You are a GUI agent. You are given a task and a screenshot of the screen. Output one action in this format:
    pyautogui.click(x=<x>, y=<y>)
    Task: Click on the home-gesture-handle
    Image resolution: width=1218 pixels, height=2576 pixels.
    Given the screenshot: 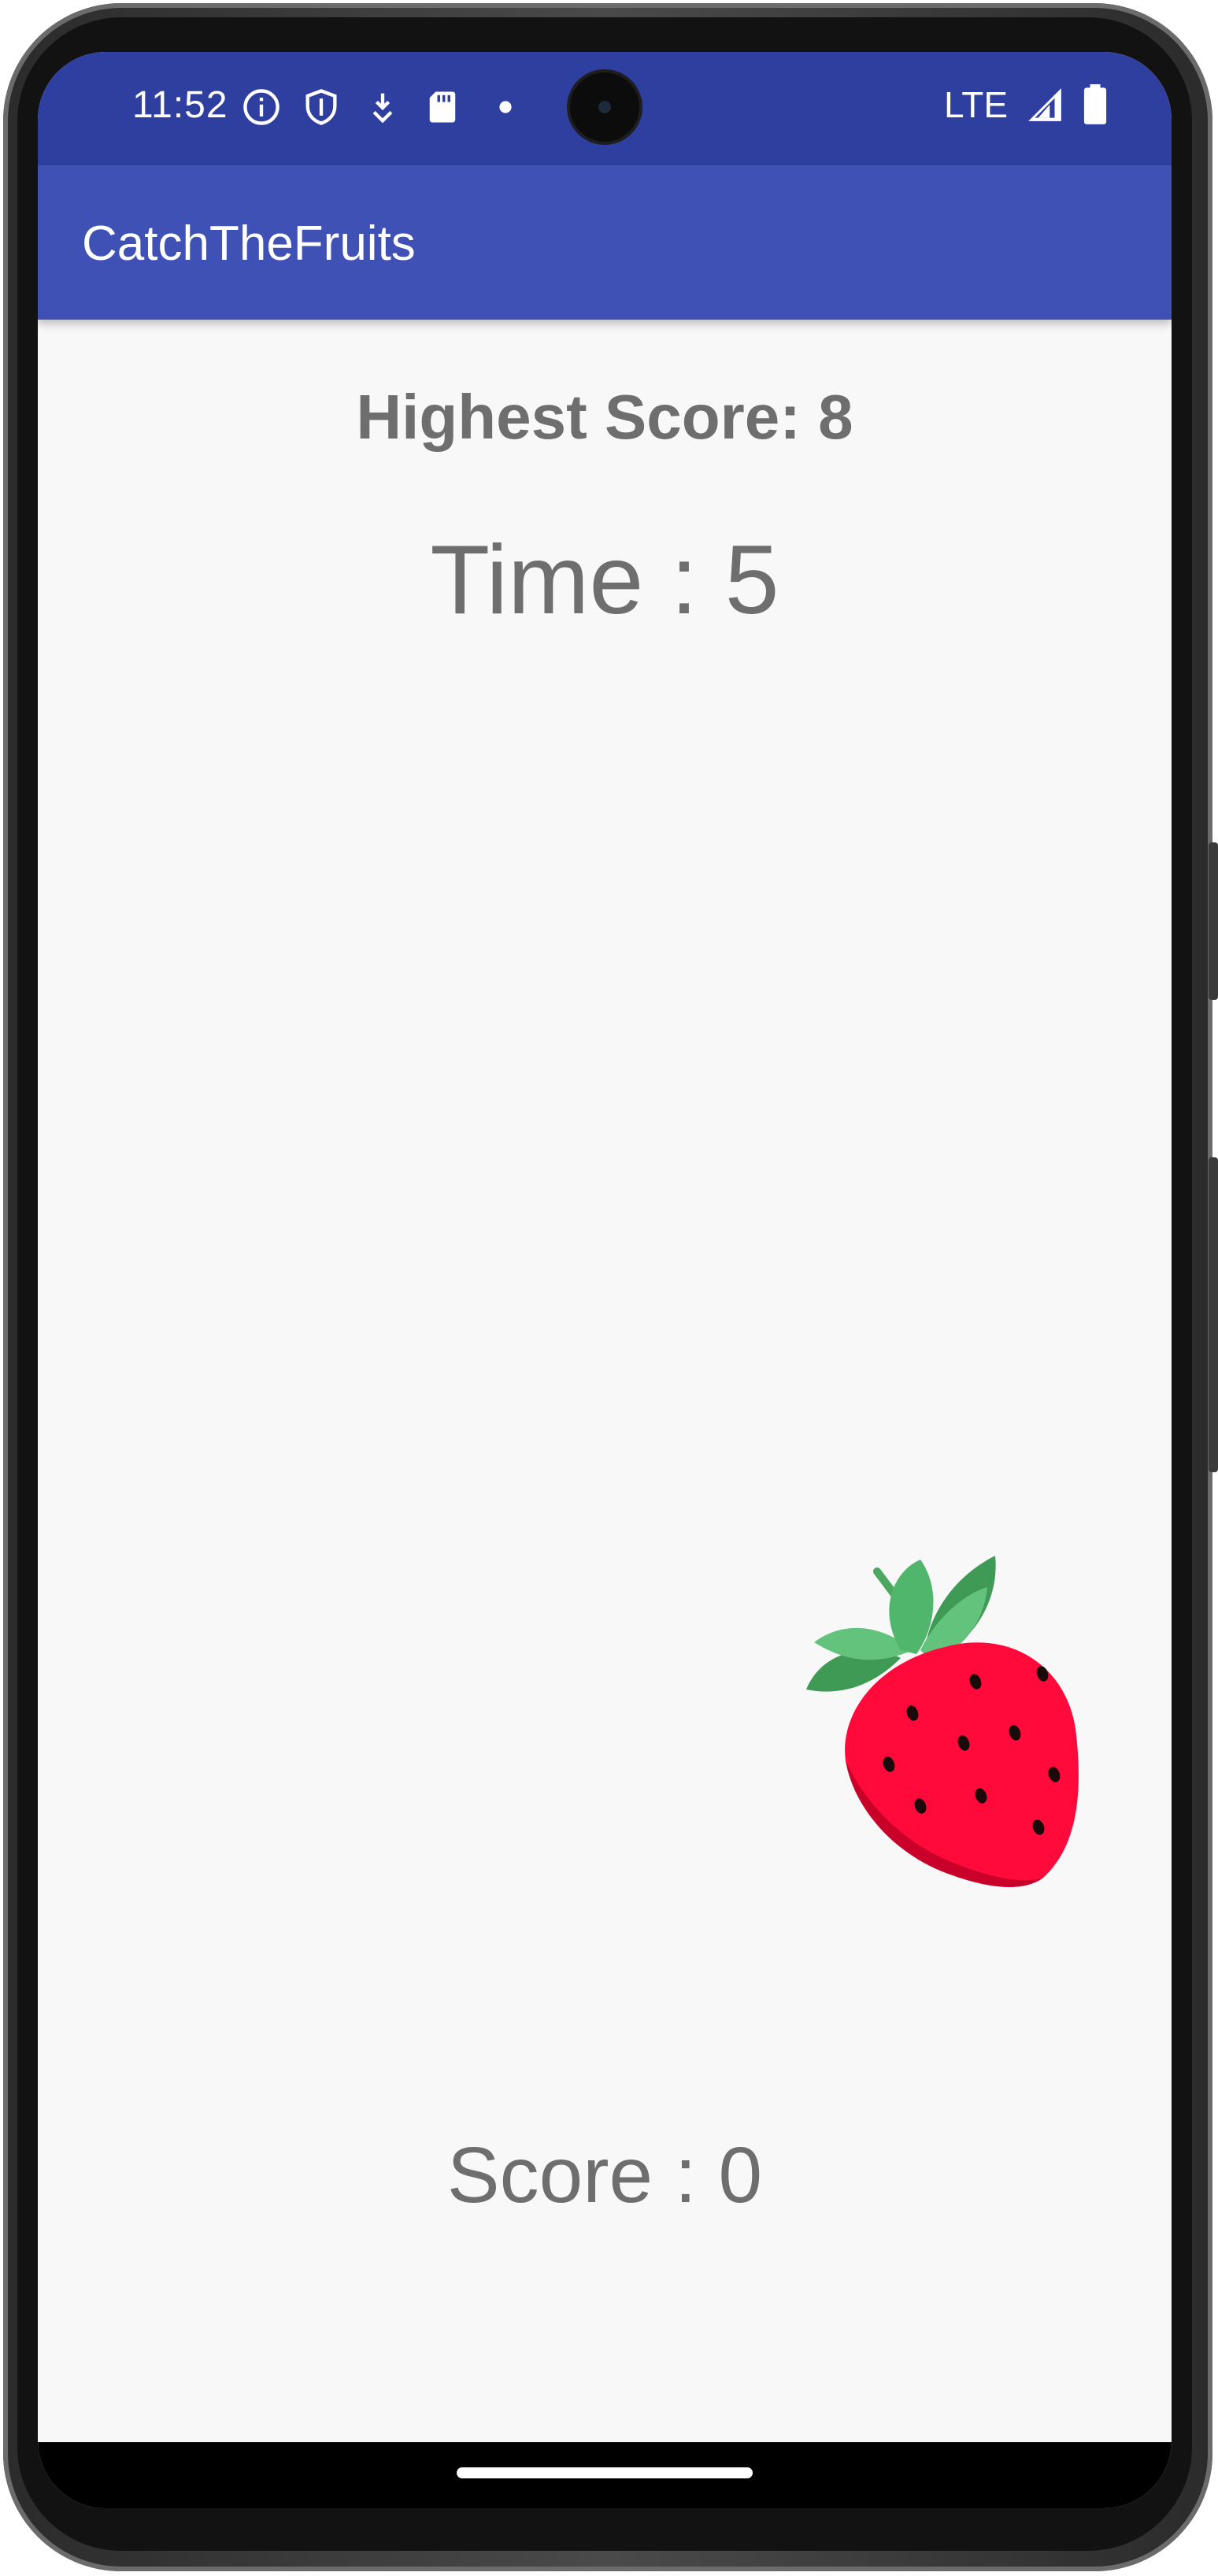 What is the action you would take?
    pyautogui.click(x=605, y=2472)
    